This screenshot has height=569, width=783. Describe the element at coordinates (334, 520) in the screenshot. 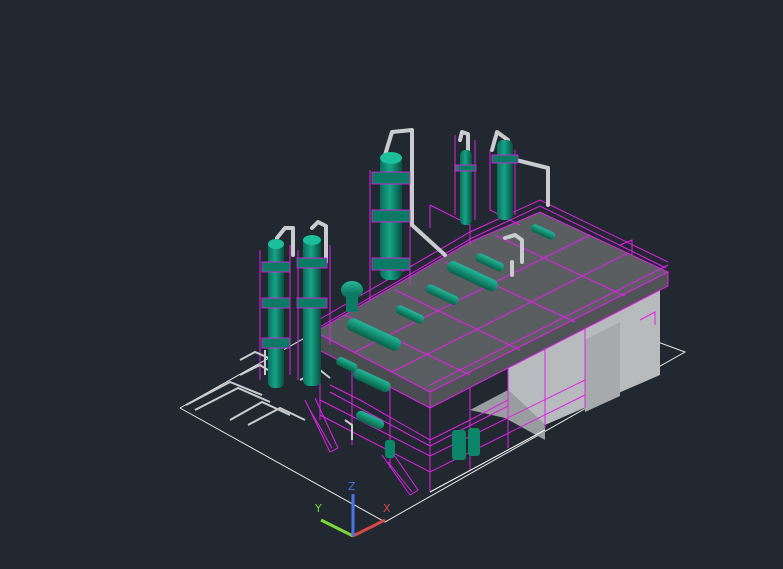

I see `ucs-y-axis: Y` at that location.